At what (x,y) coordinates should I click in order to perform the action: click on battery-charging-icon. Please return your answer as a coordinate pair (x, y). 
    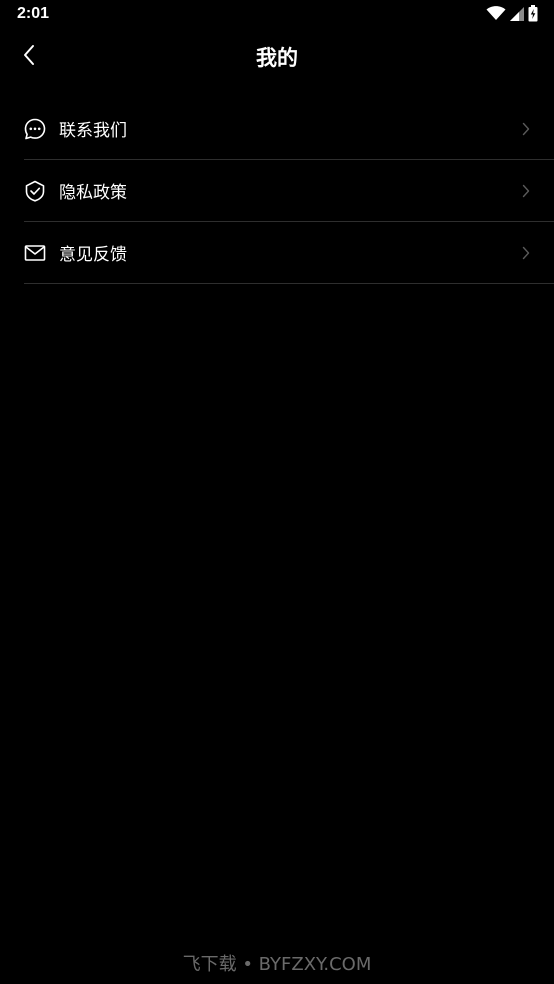
    Looking at the image, I should click on (533, 15).